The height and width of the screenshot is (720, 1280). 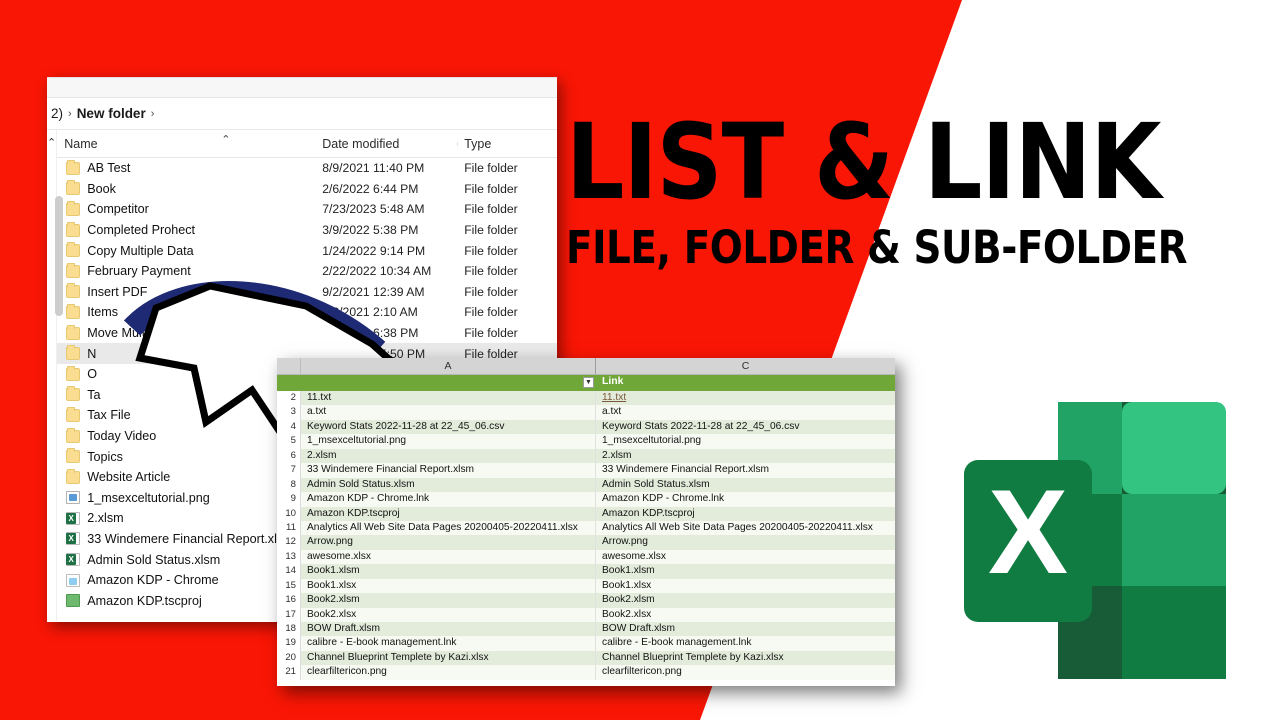 I want to click on excel-row-number: 6, so click(x=289, y=456).